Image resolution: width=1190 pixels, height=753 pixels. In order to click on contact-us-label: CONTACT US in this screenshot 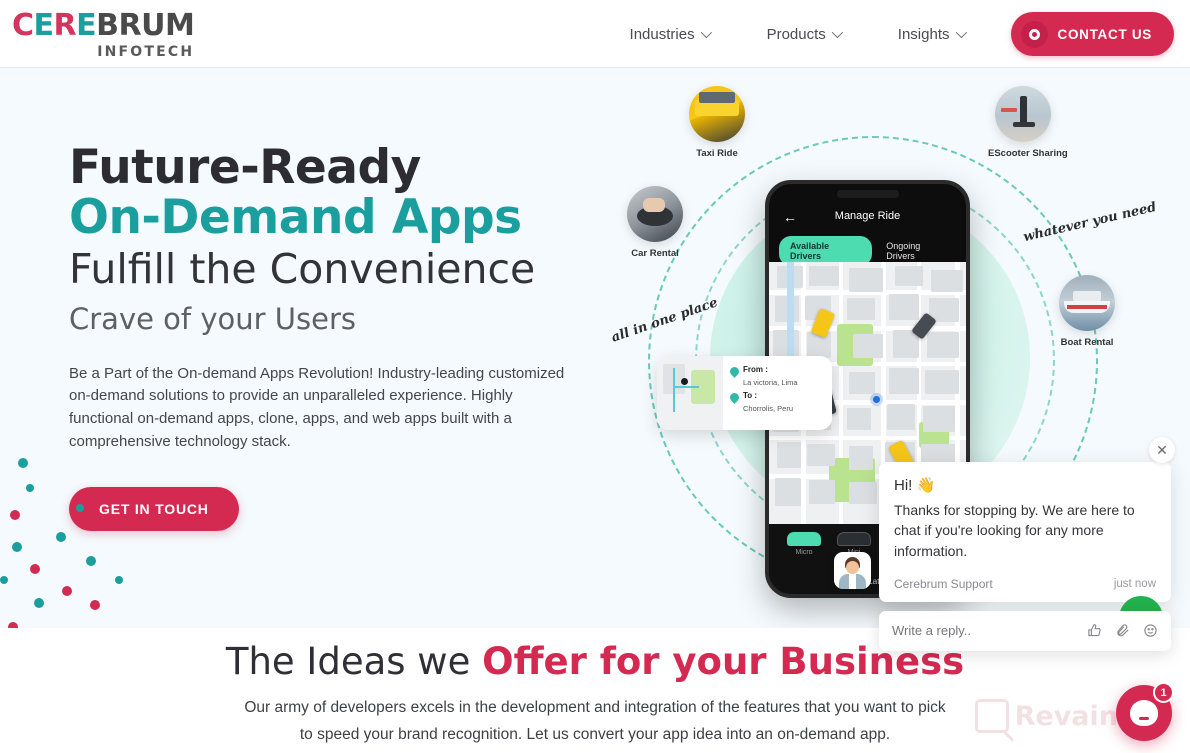, I will do `click(1104, 34)`.